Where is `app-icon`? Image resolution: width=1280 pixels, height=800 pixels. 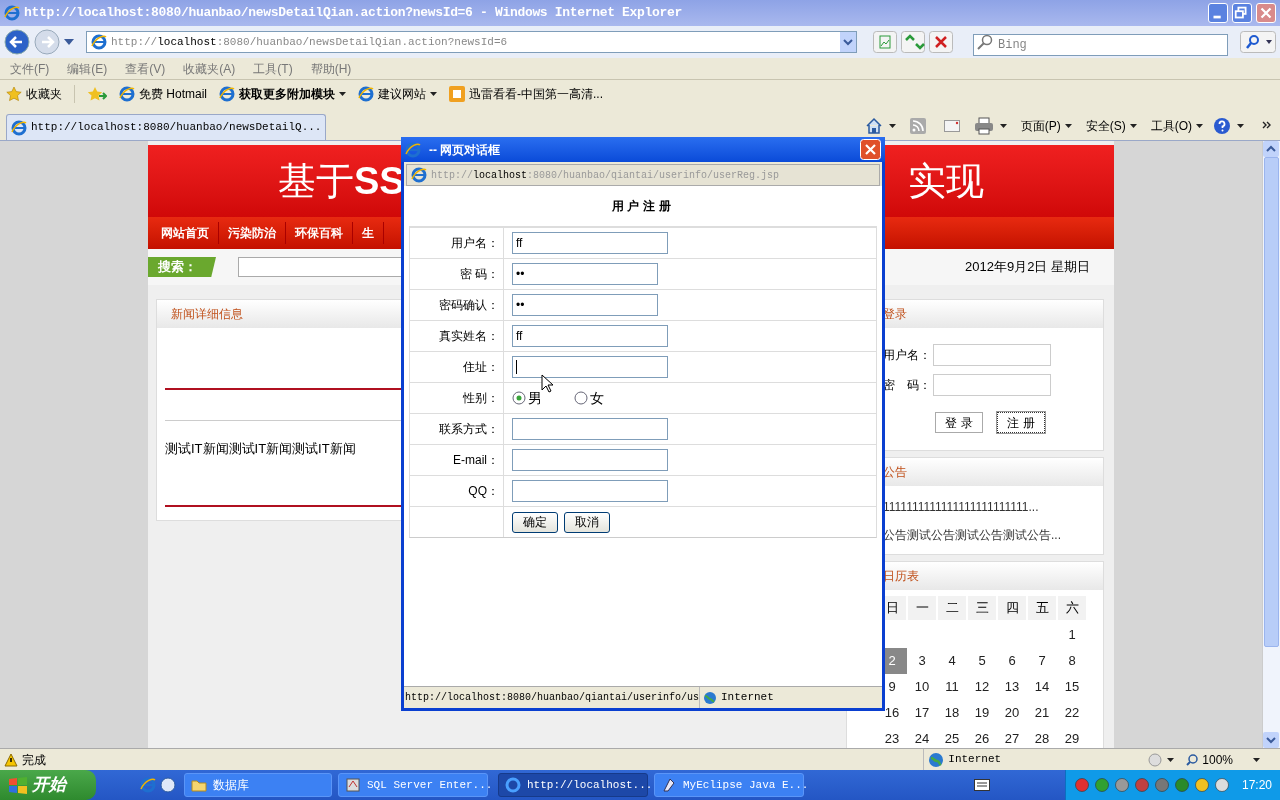 app-icon is located at coordinates (168, 785).